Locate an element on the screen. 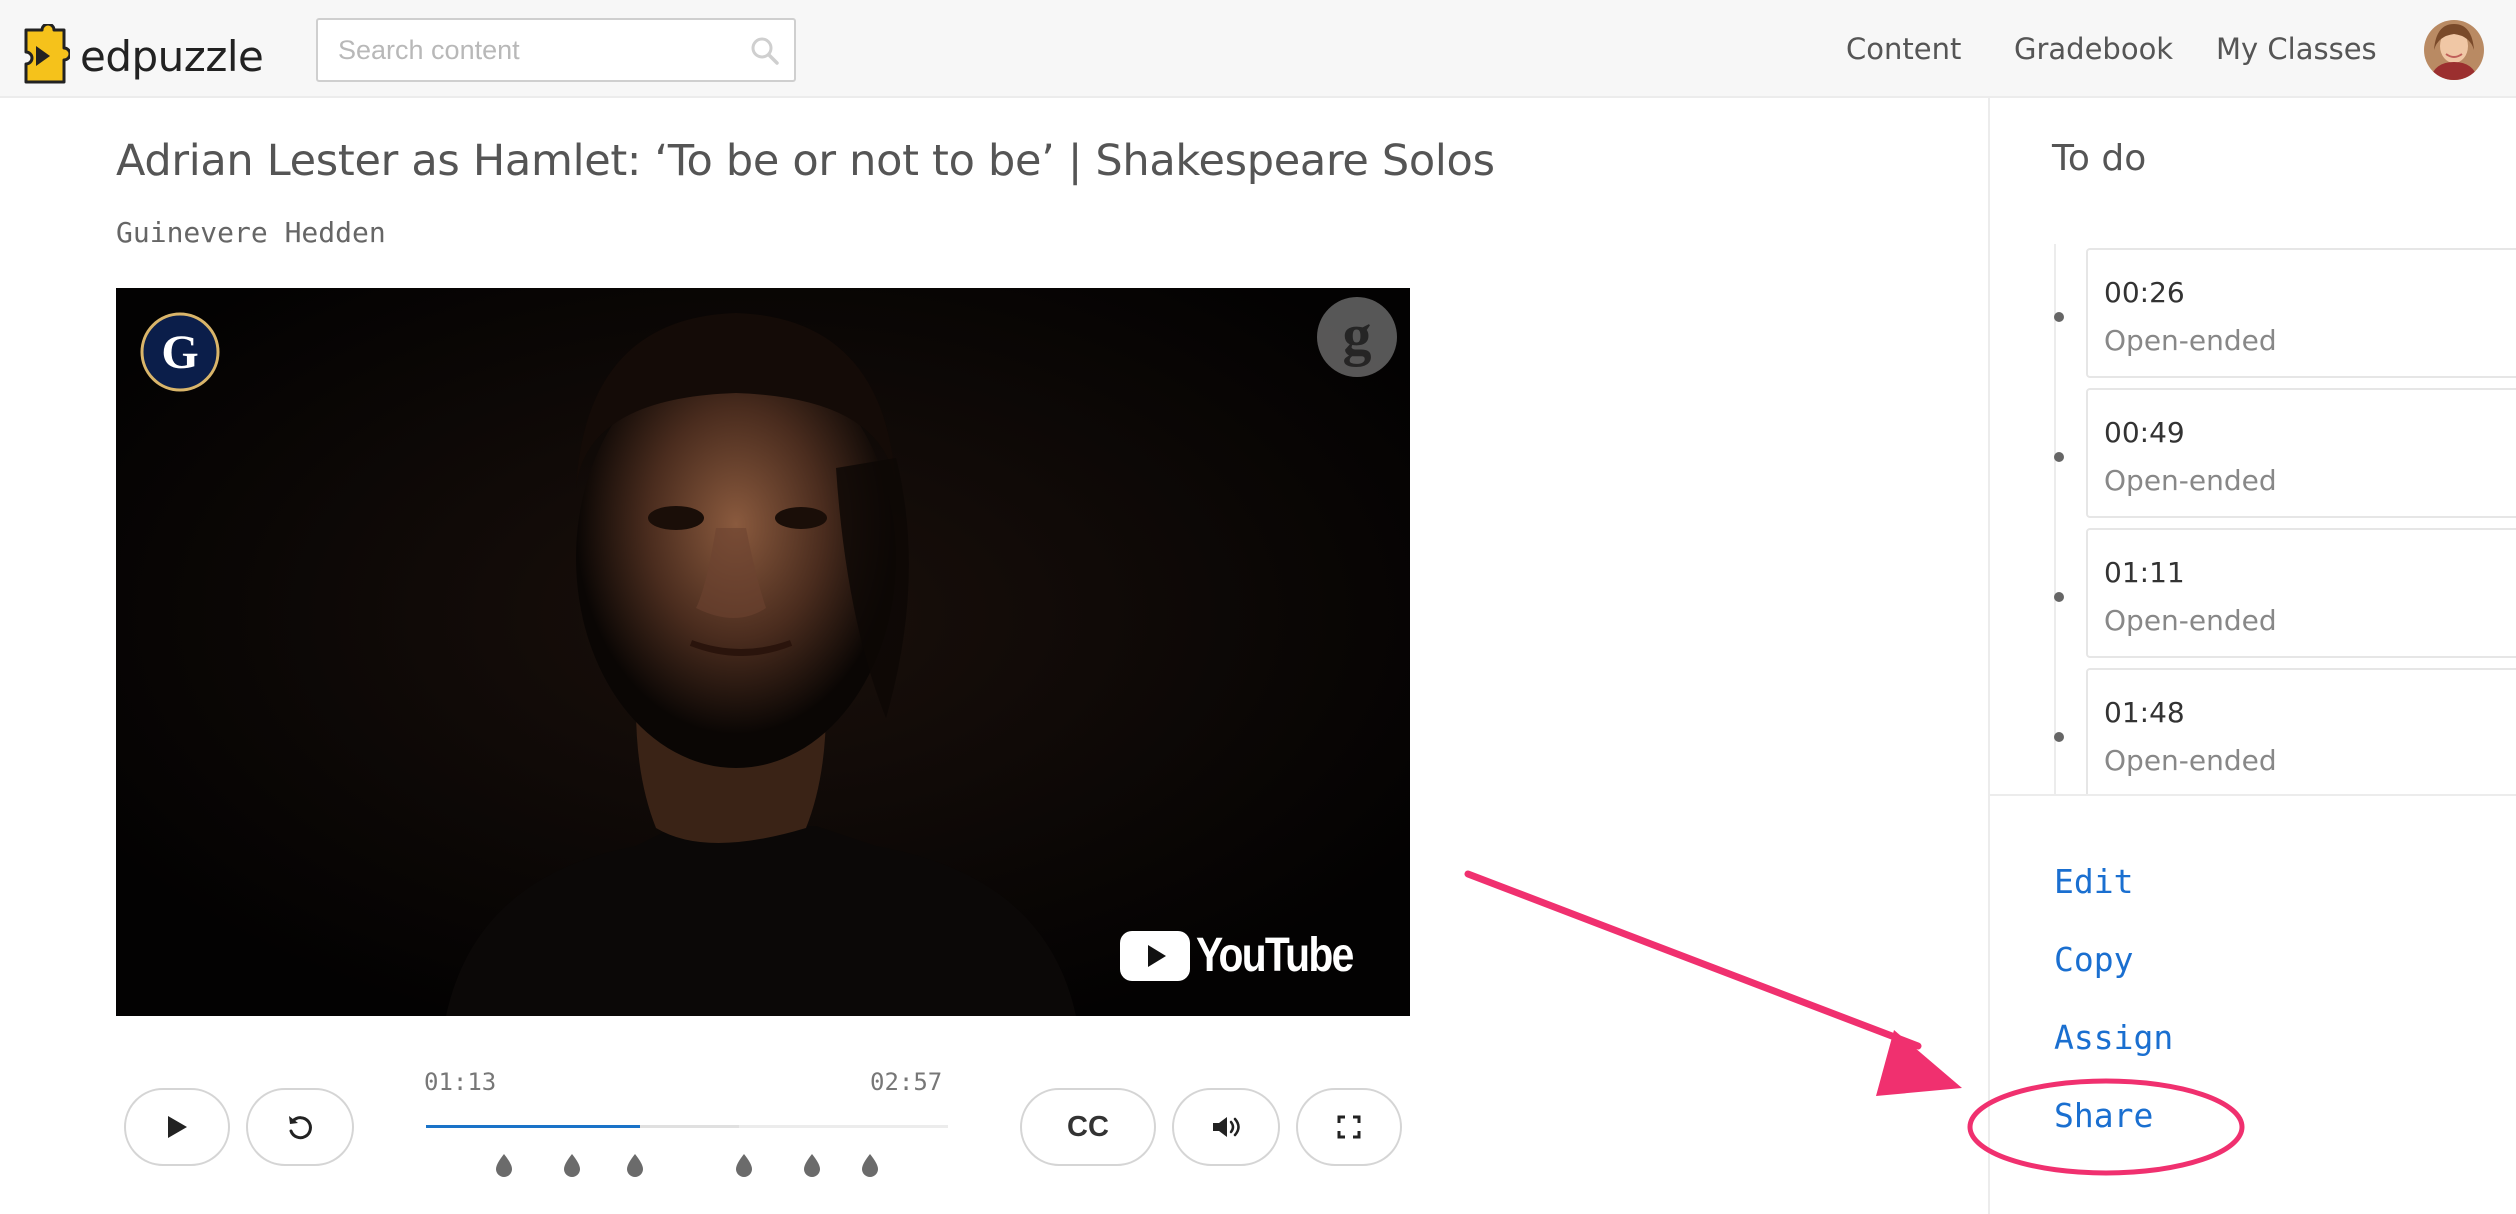 The width and height of the screenshot is (2516, 1214). youtube-logo: YouTube is located at coordinates (1249, 955).